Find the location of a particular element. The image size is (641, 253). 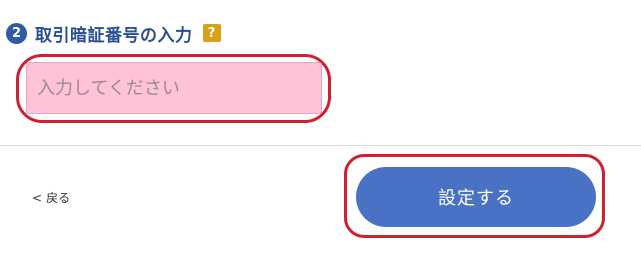

help-icon: ? is located at coordinates (211, 33).